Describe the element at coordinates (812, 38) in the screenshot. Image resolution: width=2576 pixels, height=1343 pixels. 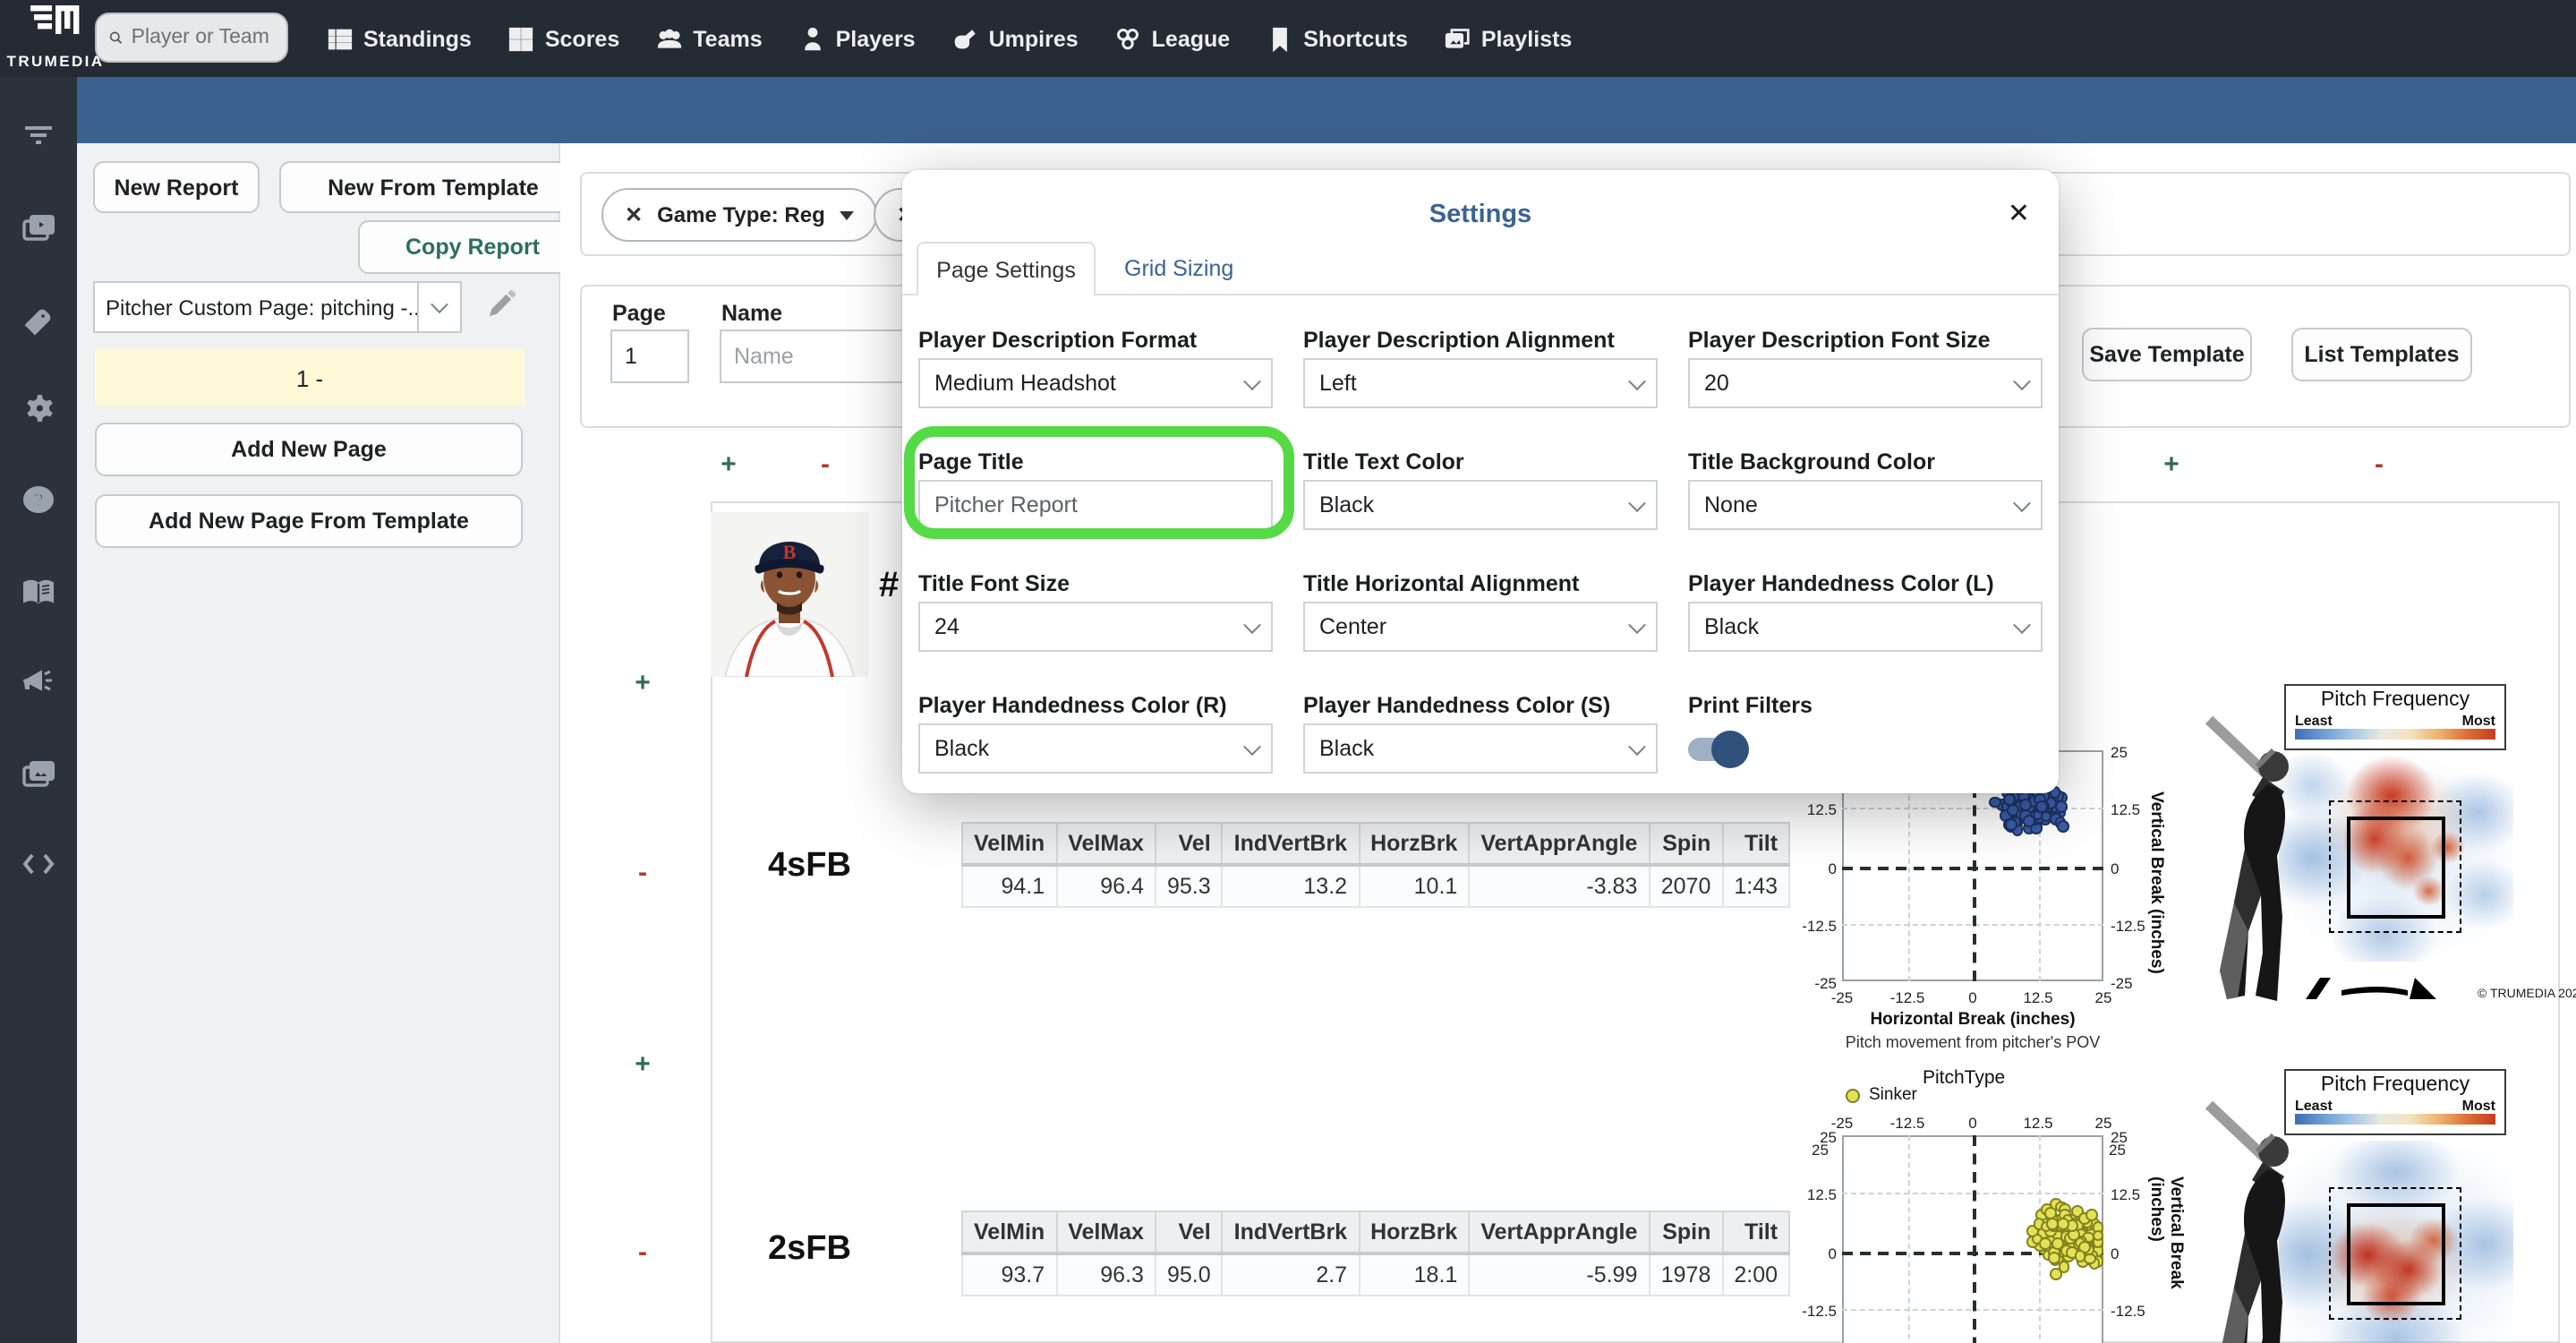
I see `players-icon` at that location.